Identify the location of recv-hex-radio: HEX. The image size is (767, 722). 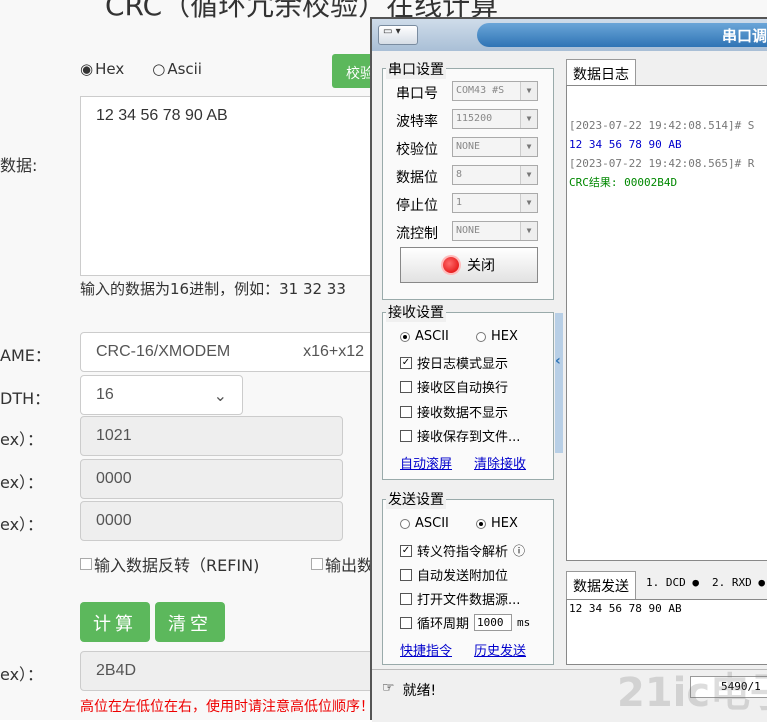
(497, 336).